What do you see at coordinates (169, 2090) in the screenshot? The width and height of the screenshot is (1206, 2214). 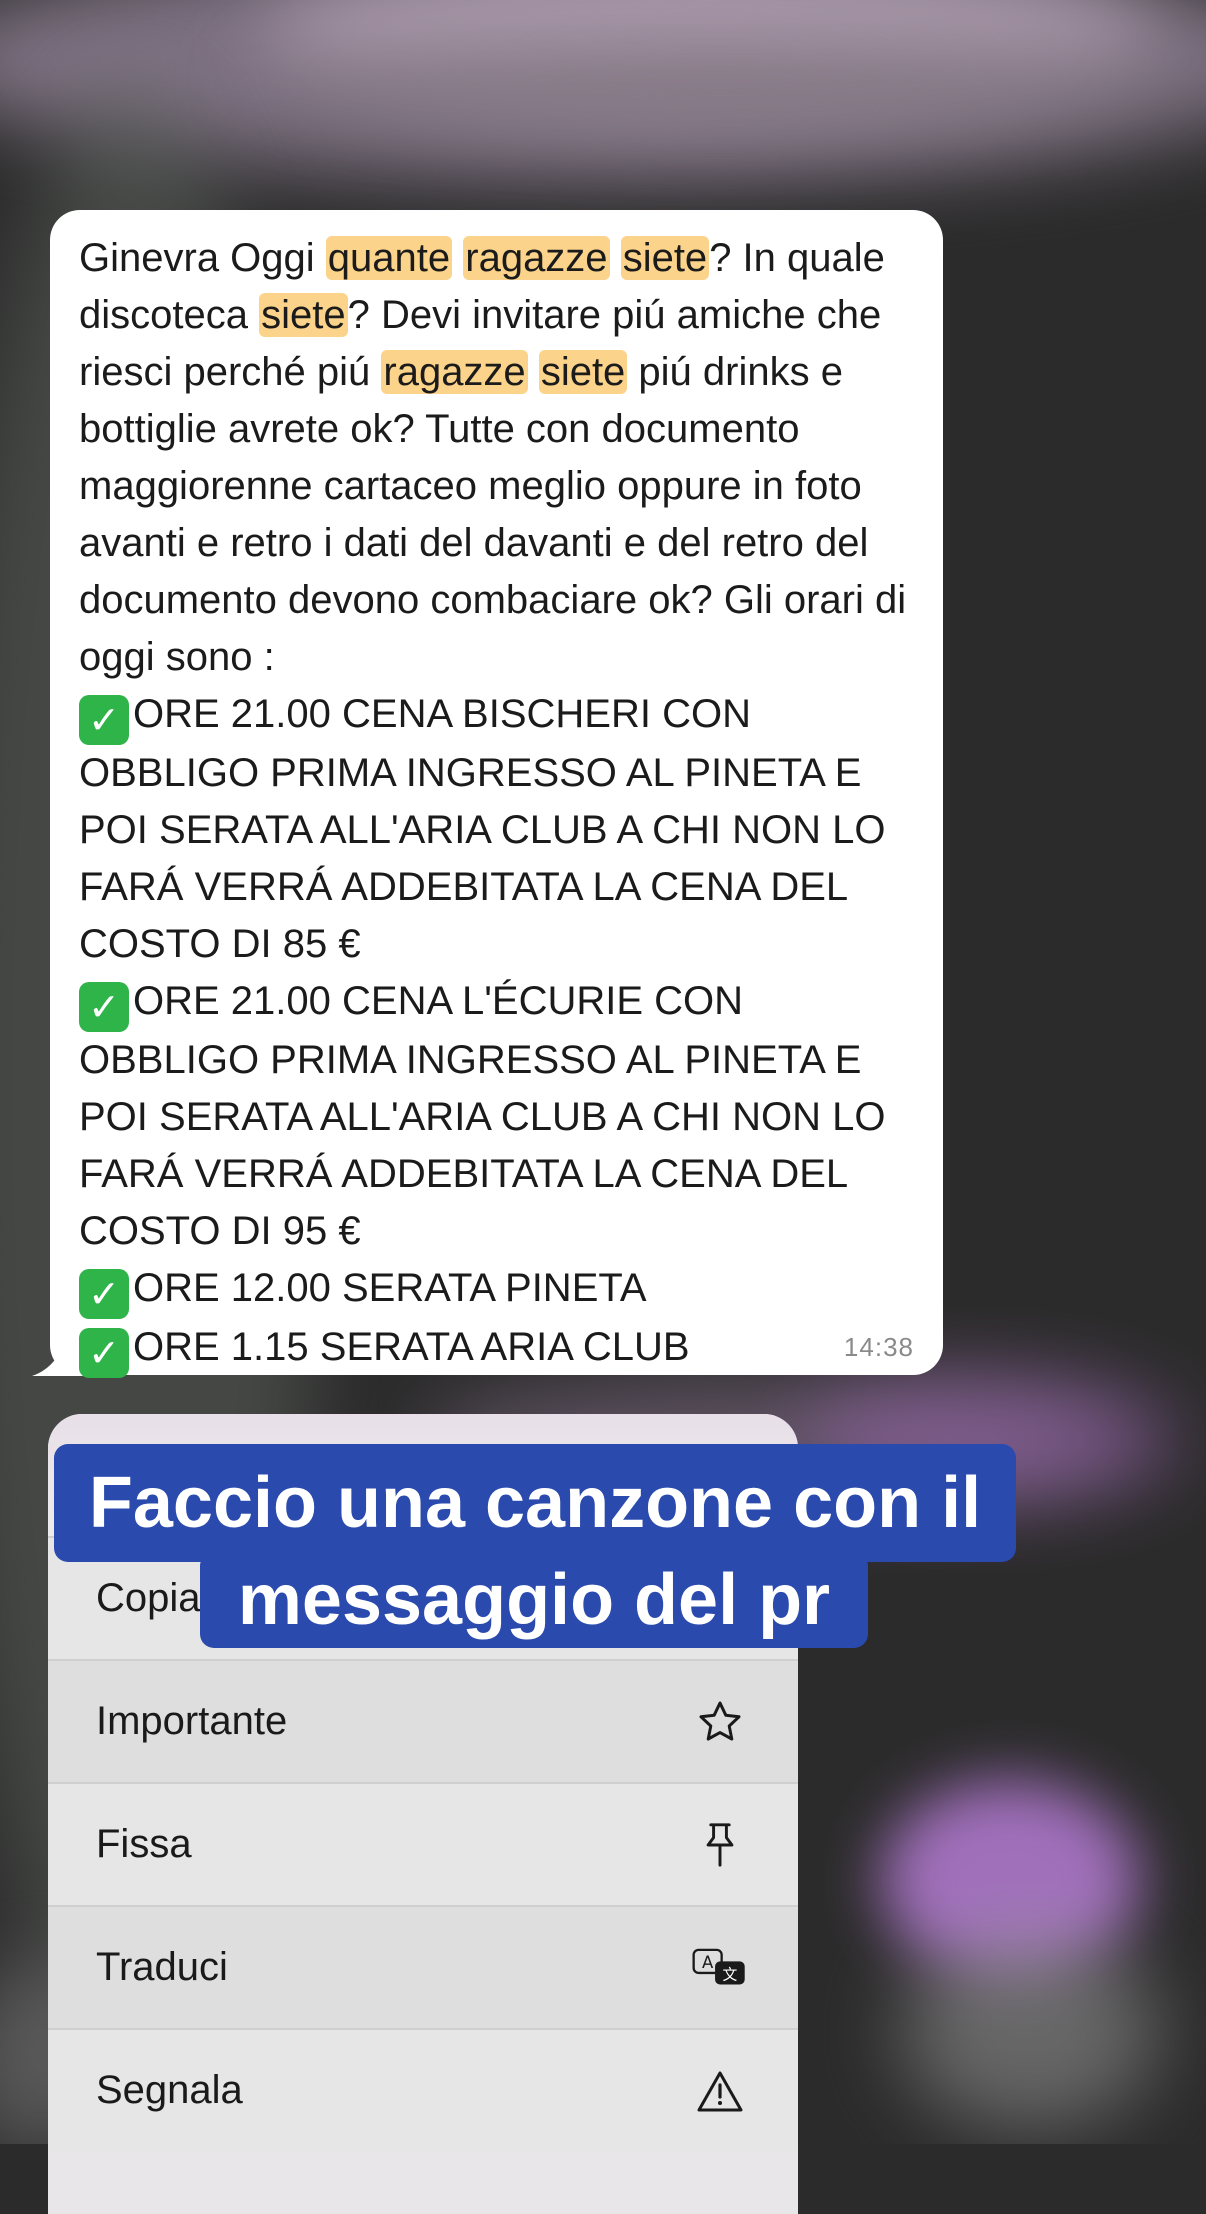 I see `menu-item-label: Segnala` at bounding box center [169, 2090].